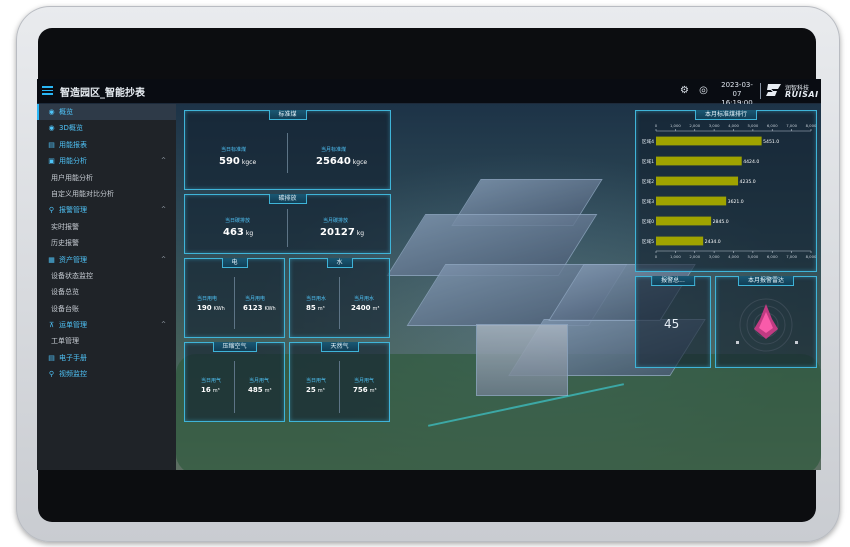 Image resolution: width=850 pixels, height=547 pixels. What do you see at coordinates (694, 125) in the screenshot?
I see `tick-label-top: 2,000` at bounding box center [694, 125].